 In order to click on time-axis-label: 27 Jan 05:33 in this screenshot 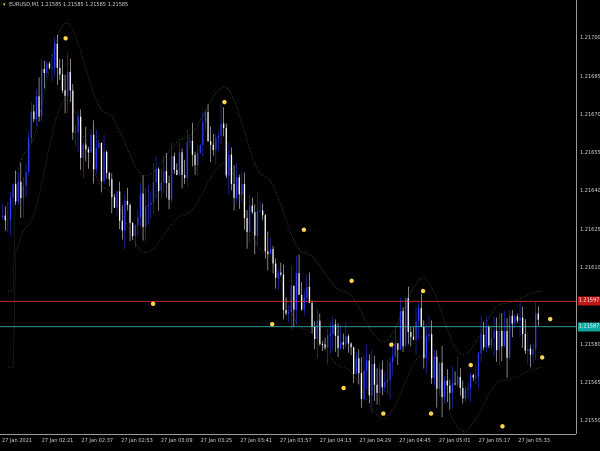, I will do `click(534, 441)`.